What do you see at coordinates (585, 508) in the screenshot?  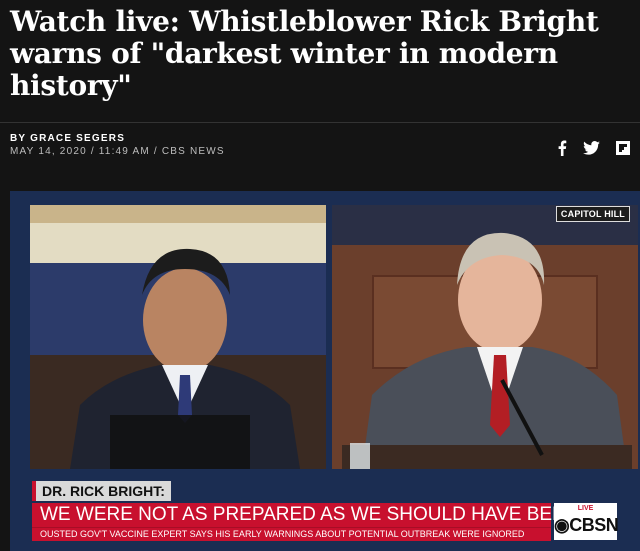 I see `live-label: LIVE` at bounding box center [585, 508].